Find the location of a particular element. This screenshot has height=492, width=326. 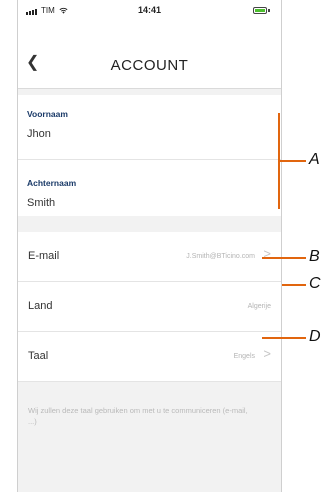

email-label: E-mail is located at coordinates (44, 256).